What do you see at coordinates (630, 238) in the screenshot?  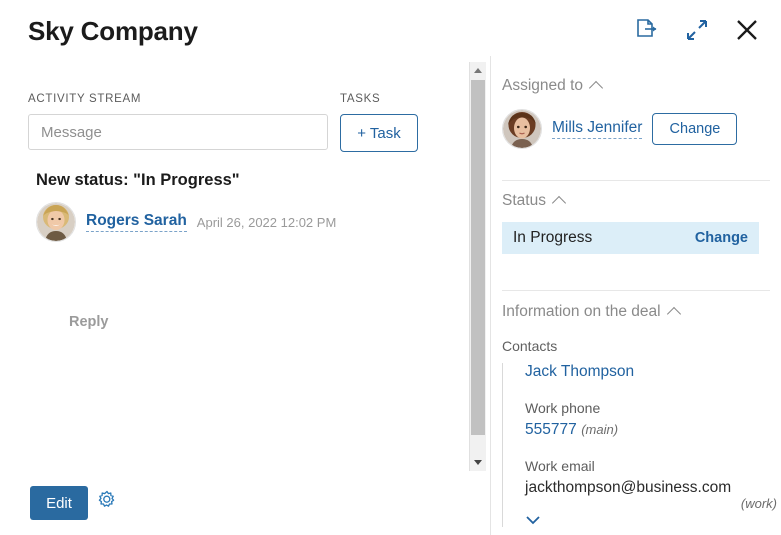 I see `status-badge: In Progress Change` at bounding box center [630, 238].